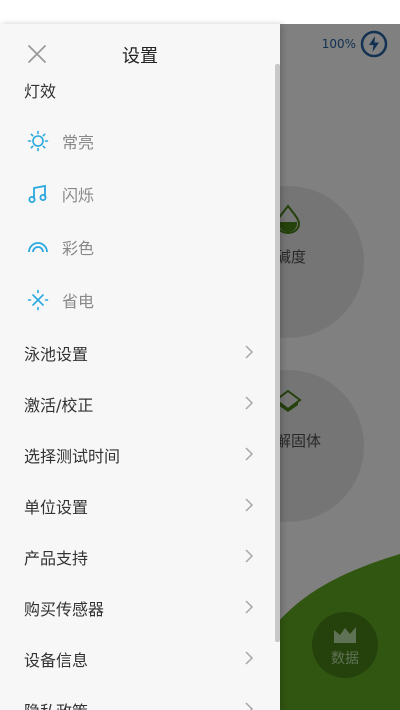 The height and width of the screenshot is (710, 400). Describe the element at coordinates (56, 660) in the screenshot. I see `menu-item-label: 设备信息` at that location.